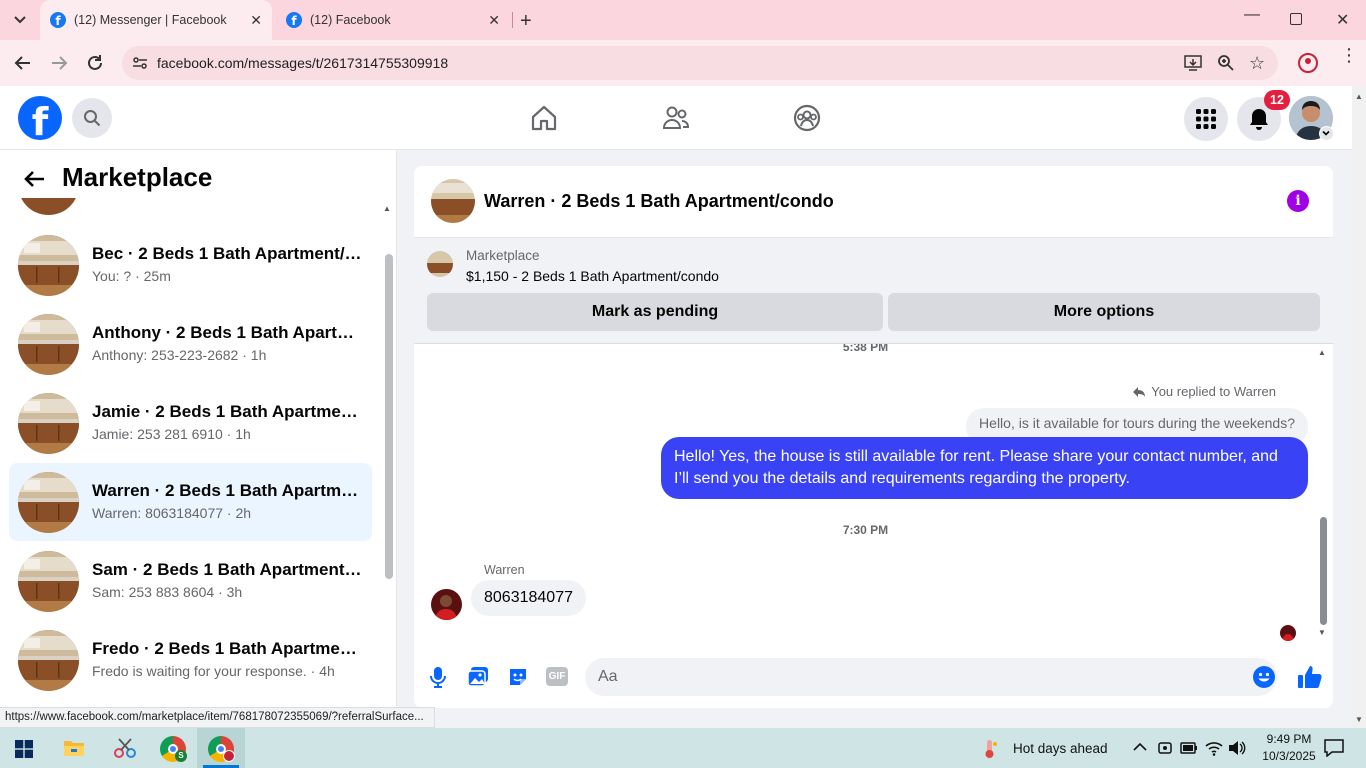 The height and width of the screenshot is (768, 1366). Describe the element at coordinates (1334, 748) in the screenshot. I see `notification-center-icon` at that location.